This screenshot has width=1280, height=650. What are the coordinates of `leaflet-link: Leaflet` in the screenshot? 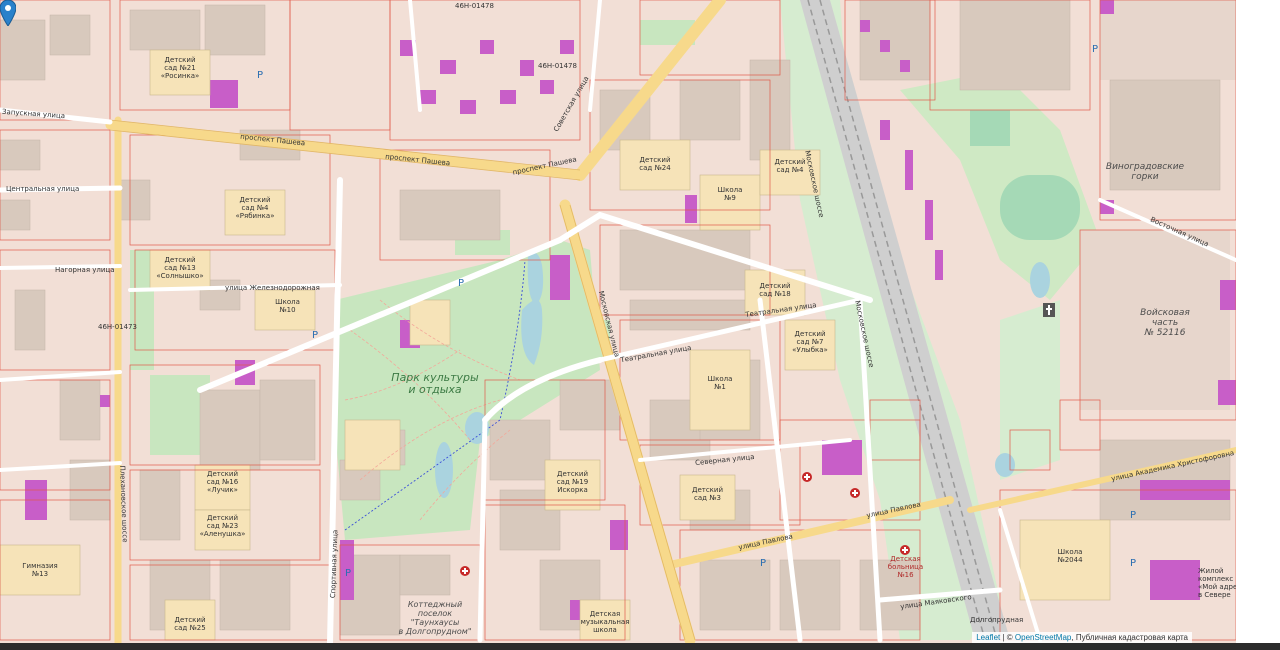 It's located at (988, 637).